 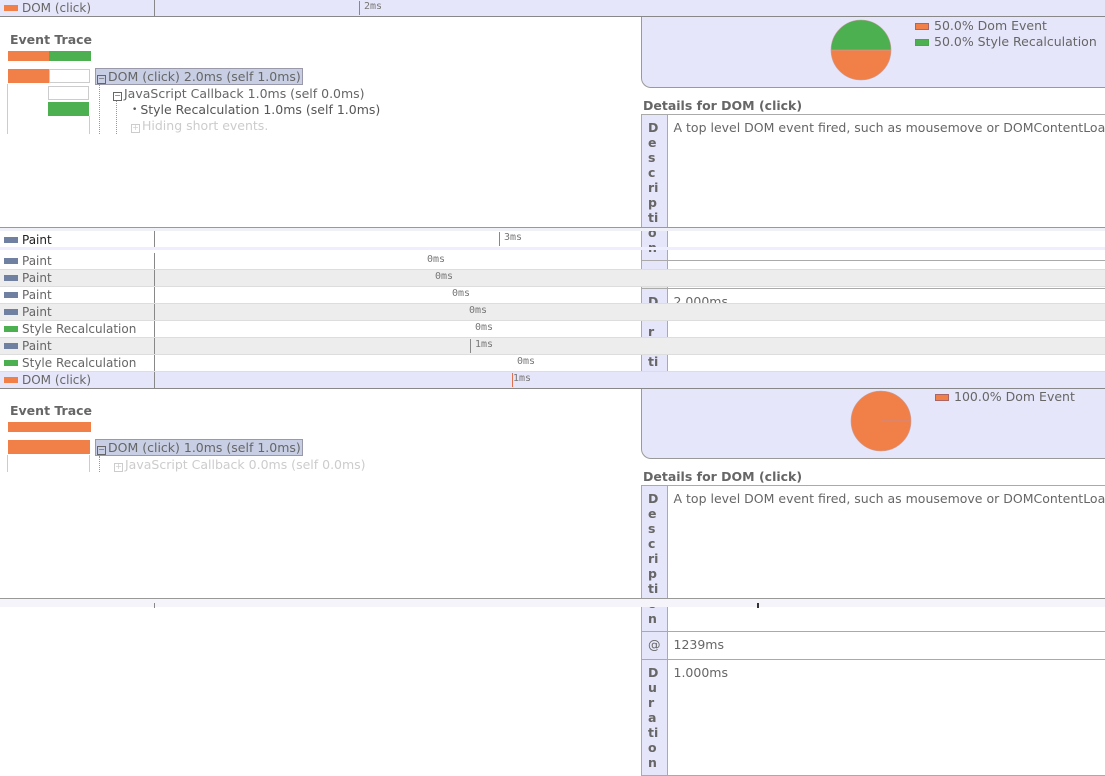 What do you see at coordinates (861, 35) in the screenshot?
I see `pie-slice-style-recalculation` at bounding box center [861, 35].